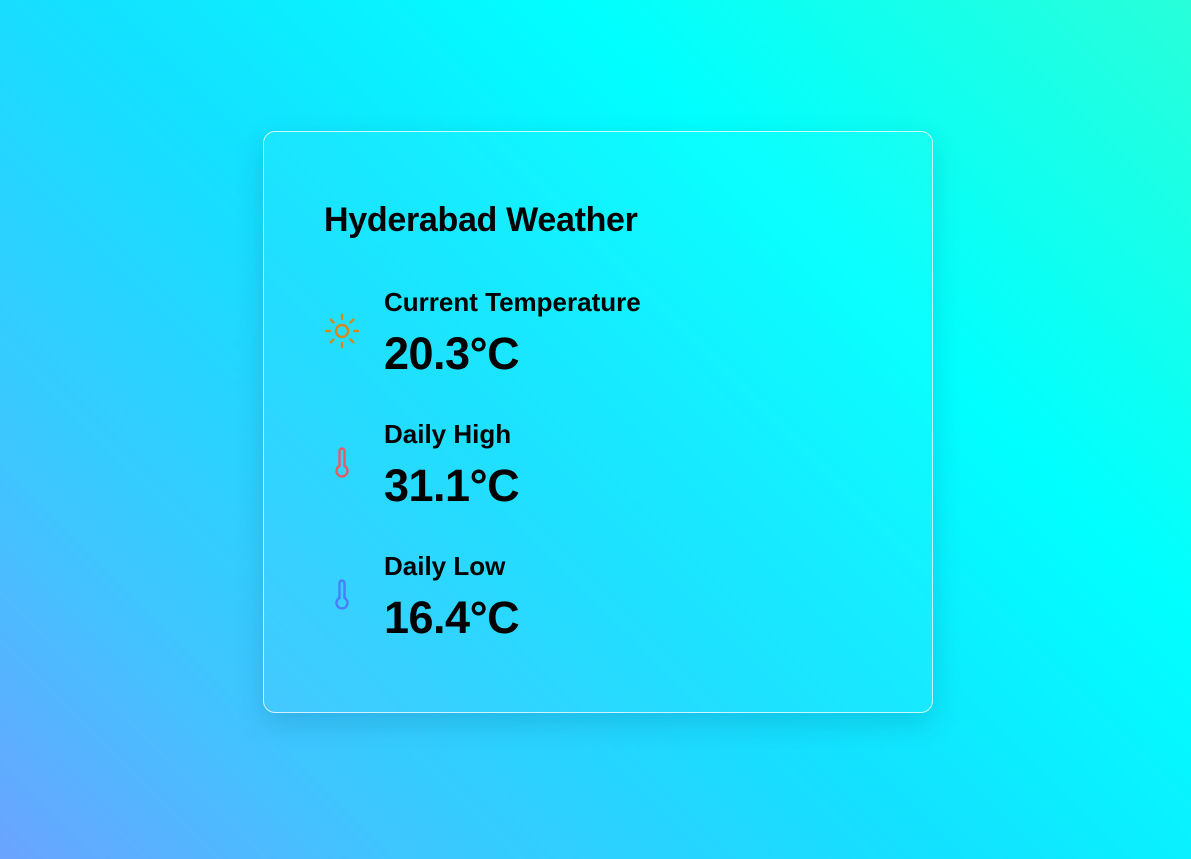  What do you see at coordinates (448, 434) in the screenshot?
I see `daily-high-label: Daily High` at bounding box center [448, 434].